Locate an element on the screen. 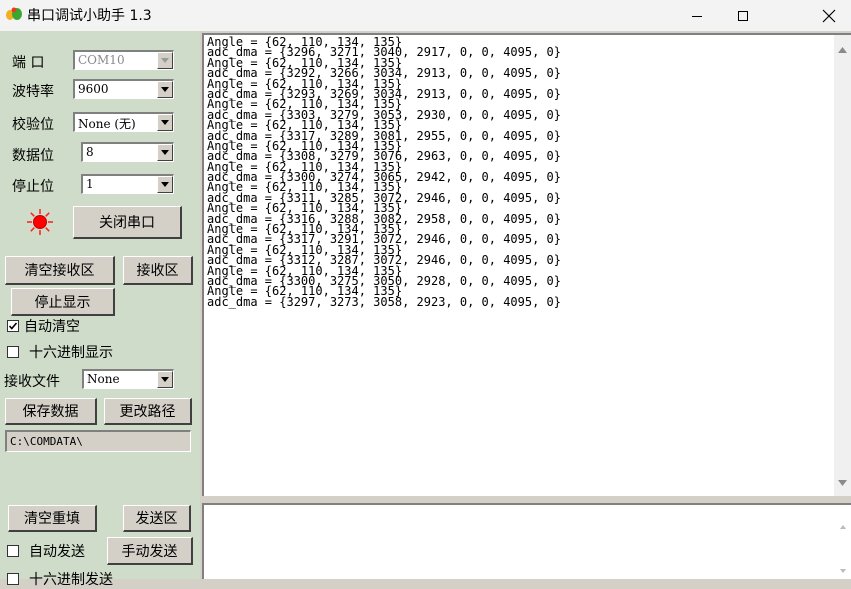 This screenshot has height=589, width=851. minimize-button is located at coordinates (697, 15).